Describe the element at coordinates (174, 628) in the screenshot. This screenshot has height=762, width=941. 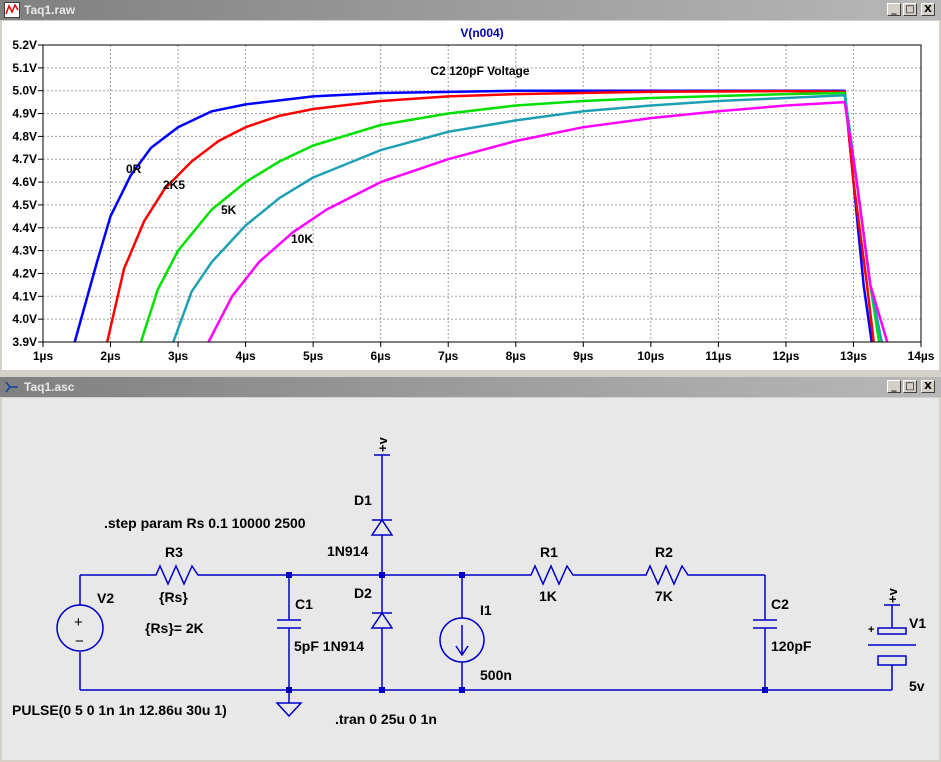
I see `rs-comment: {Rs}= 2K` at that location.